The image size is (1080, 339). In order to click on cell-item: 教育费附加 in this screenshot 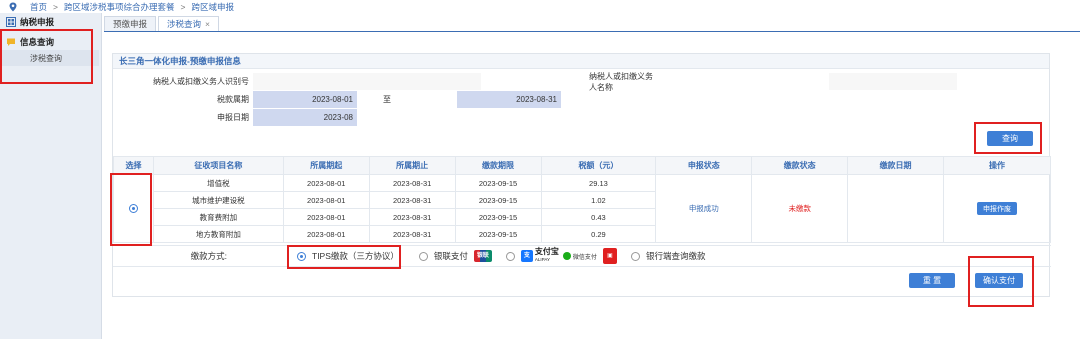, I will do `click(218, 217)`.